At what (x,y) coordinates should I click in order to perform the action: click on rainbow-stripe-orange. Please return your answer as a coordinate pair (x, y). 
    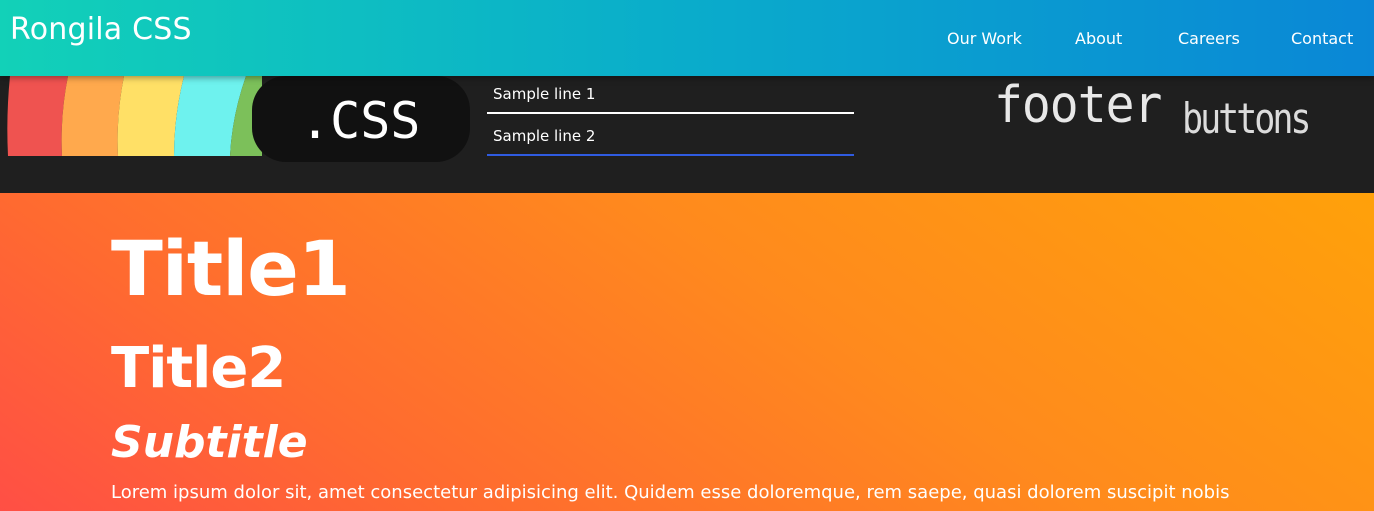
    Looking at the image, I should click on (92, 116).